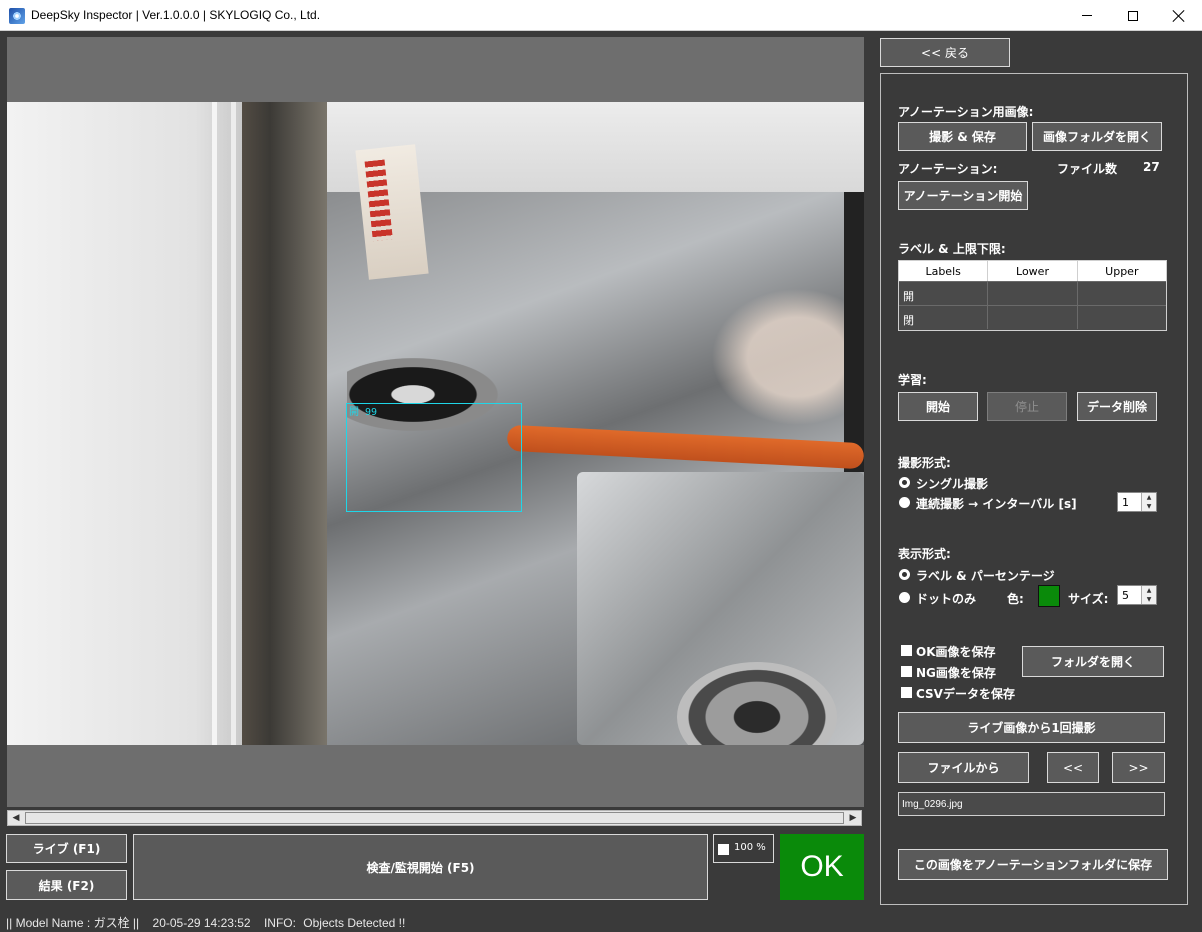 Image resolution: width=1202 pixels, height=932 pixels. Describe the element at coordinates (952, 484) in the screenshot. I see `single-capture-label: シングル撮影` at that location.